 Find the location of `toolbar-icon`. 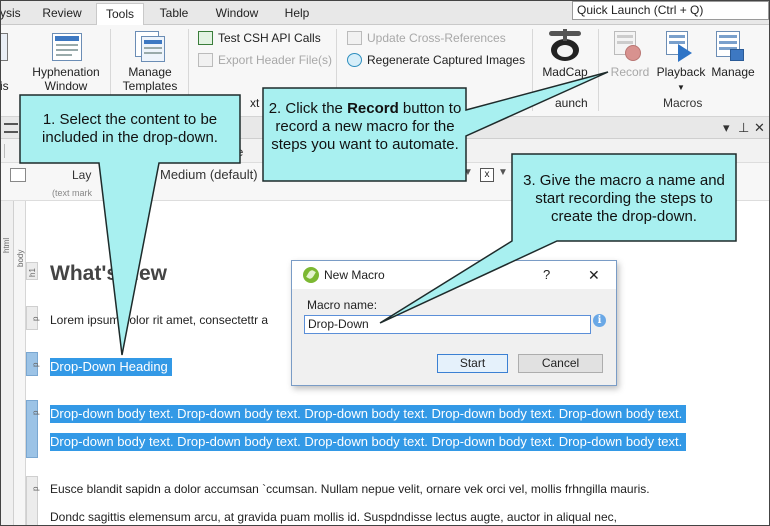

toolbar-icon is located at coordinates (18, 175).